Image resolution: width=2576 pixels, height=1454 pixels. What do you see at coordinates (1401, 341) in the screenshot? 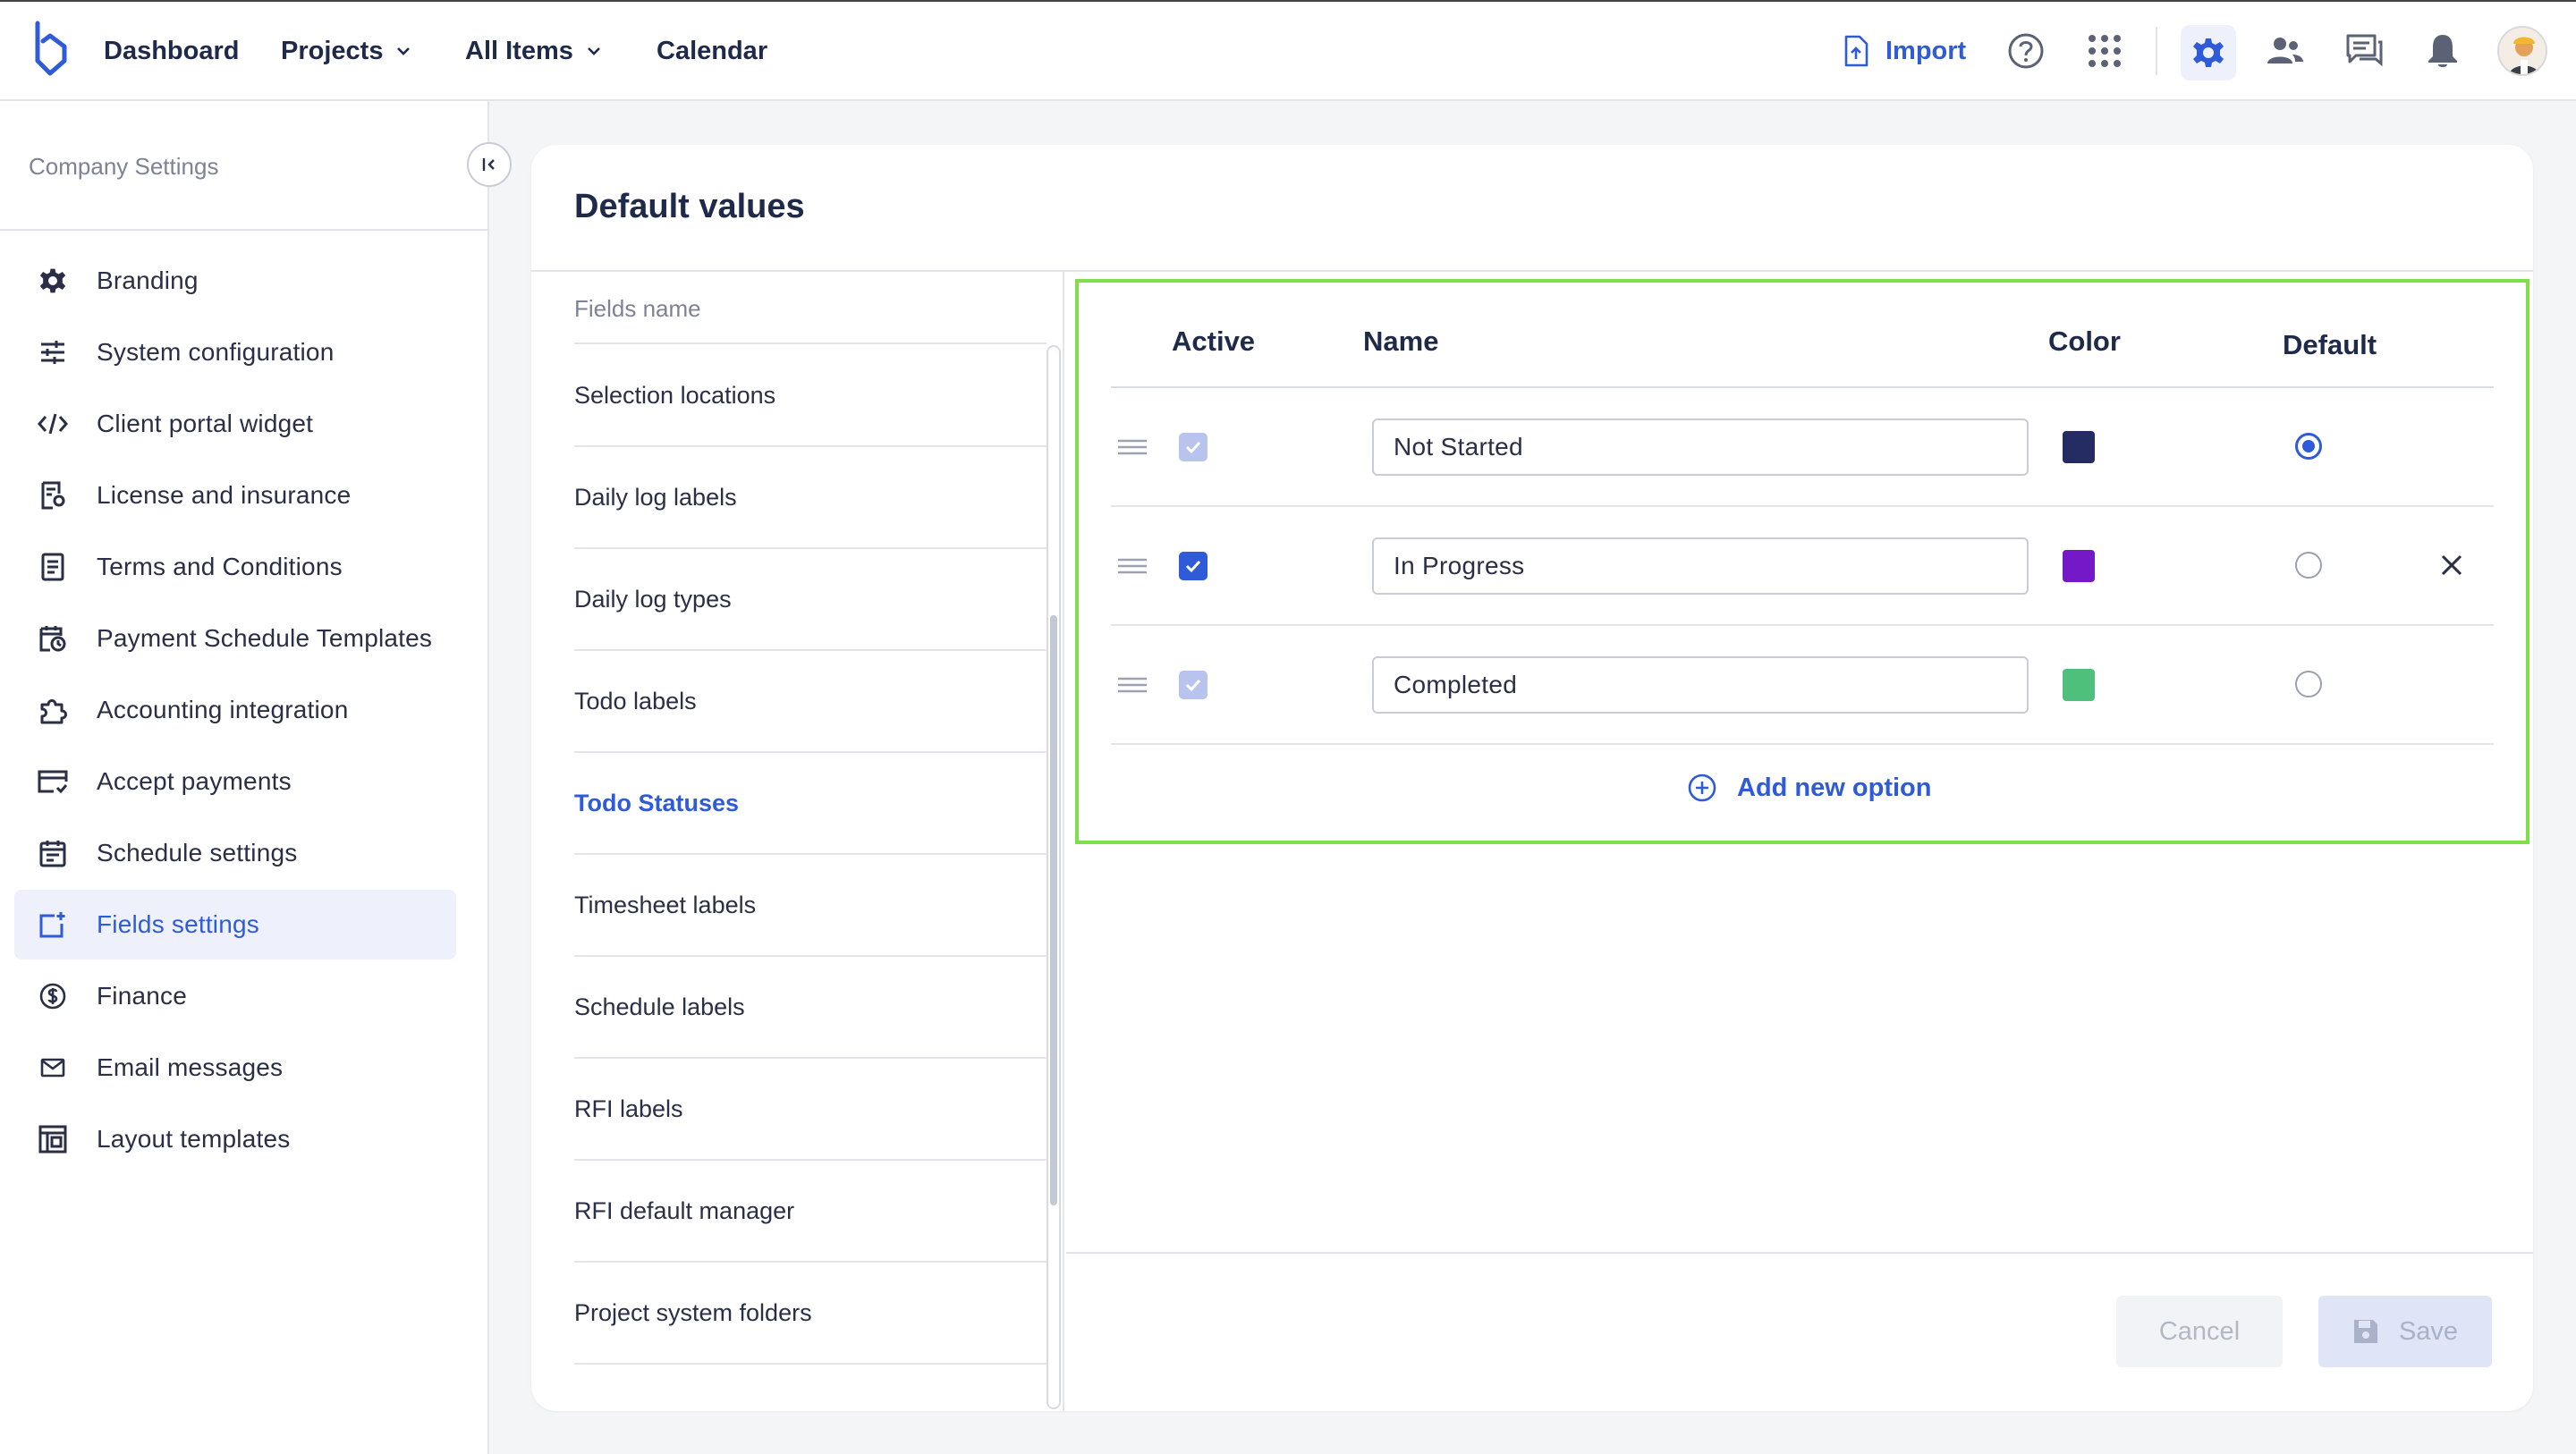
I see `column-header-name: Name` at bounding box center [1401, 341].